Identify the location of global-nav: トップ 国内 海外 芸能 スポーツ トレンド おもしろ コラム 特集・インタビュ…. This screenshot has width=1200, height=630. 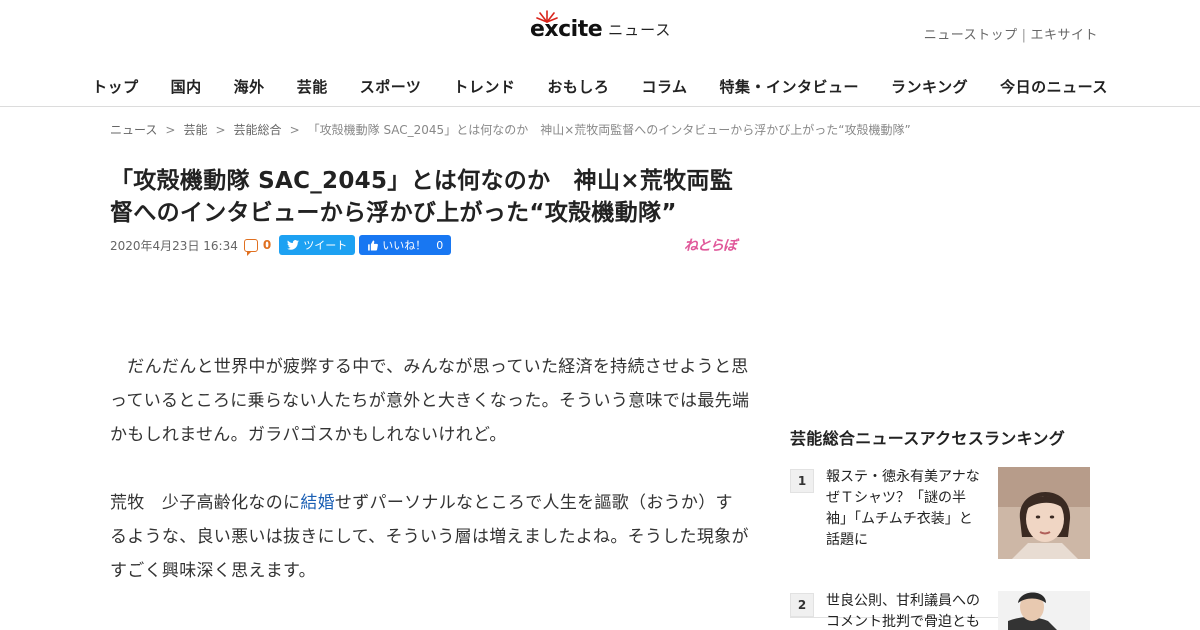
(600, 86).